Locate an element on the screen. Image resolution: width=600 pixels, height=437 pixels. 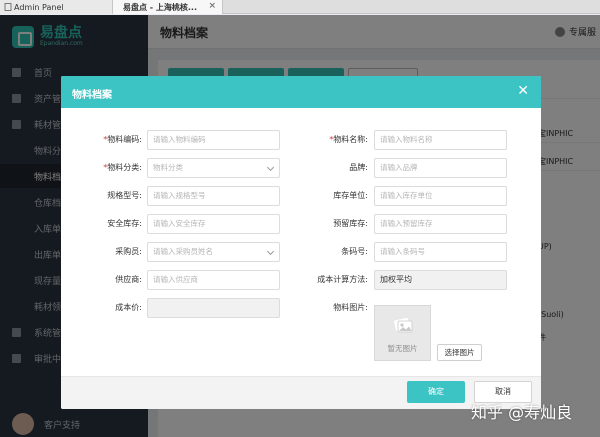
safety-stock-input: 请输入安全库存 is located at coordinates (213, 224).